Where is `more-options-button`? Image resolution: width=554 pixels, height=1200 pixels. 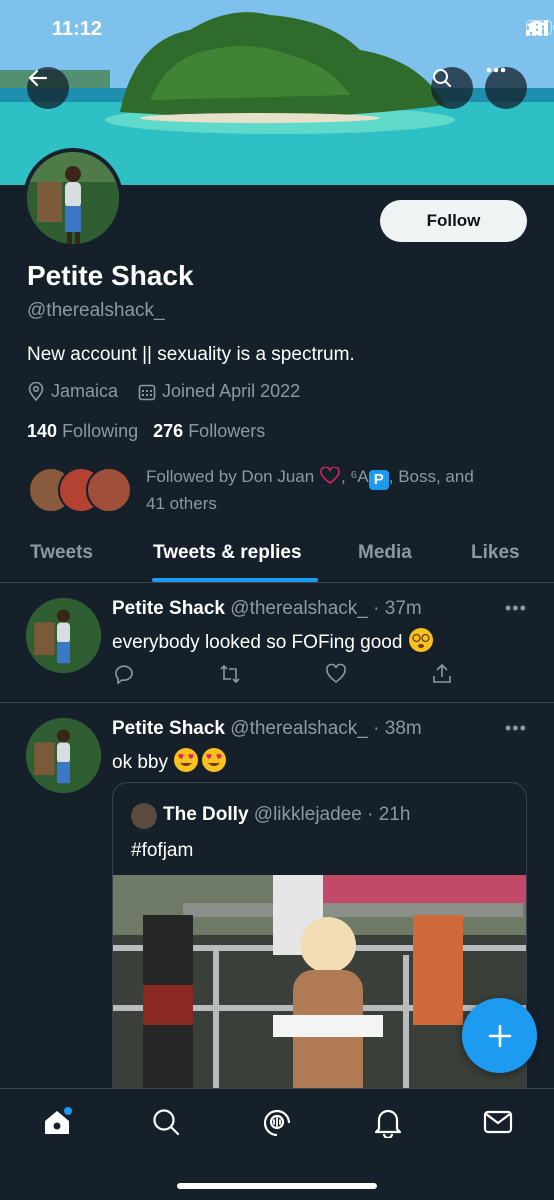 more-options-button is located at coordinates (506, 88).